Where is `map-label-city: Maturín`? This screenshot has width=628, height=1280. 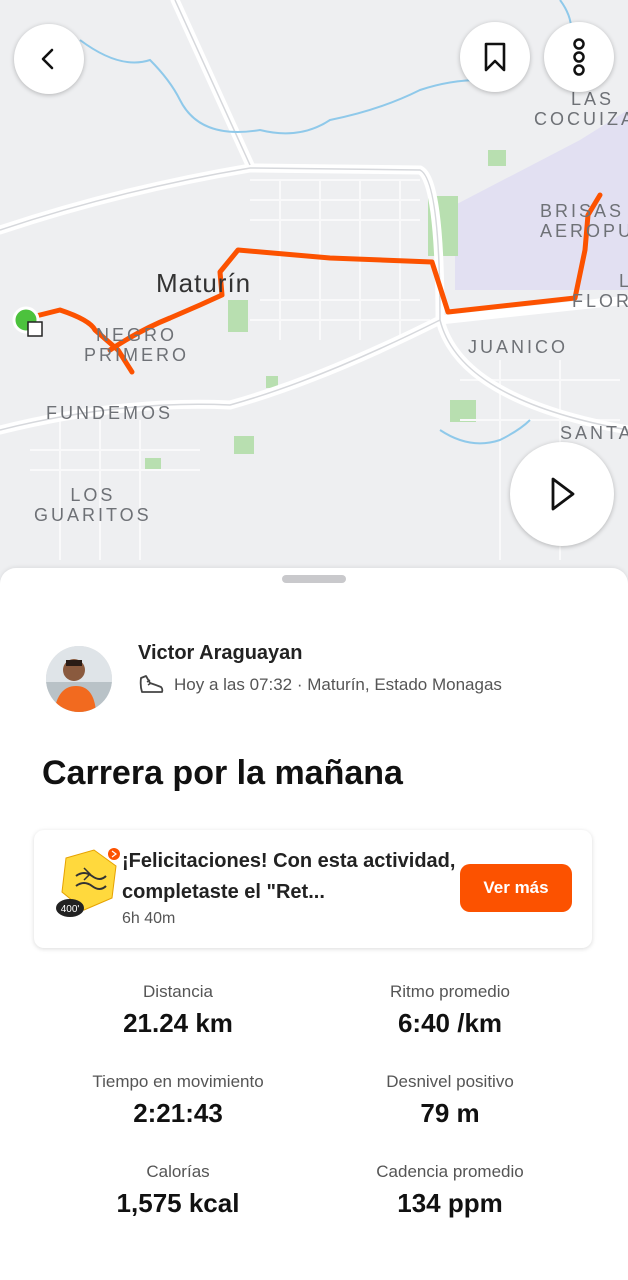 map-label-city: Maturín is located at coordinates (204, 283).